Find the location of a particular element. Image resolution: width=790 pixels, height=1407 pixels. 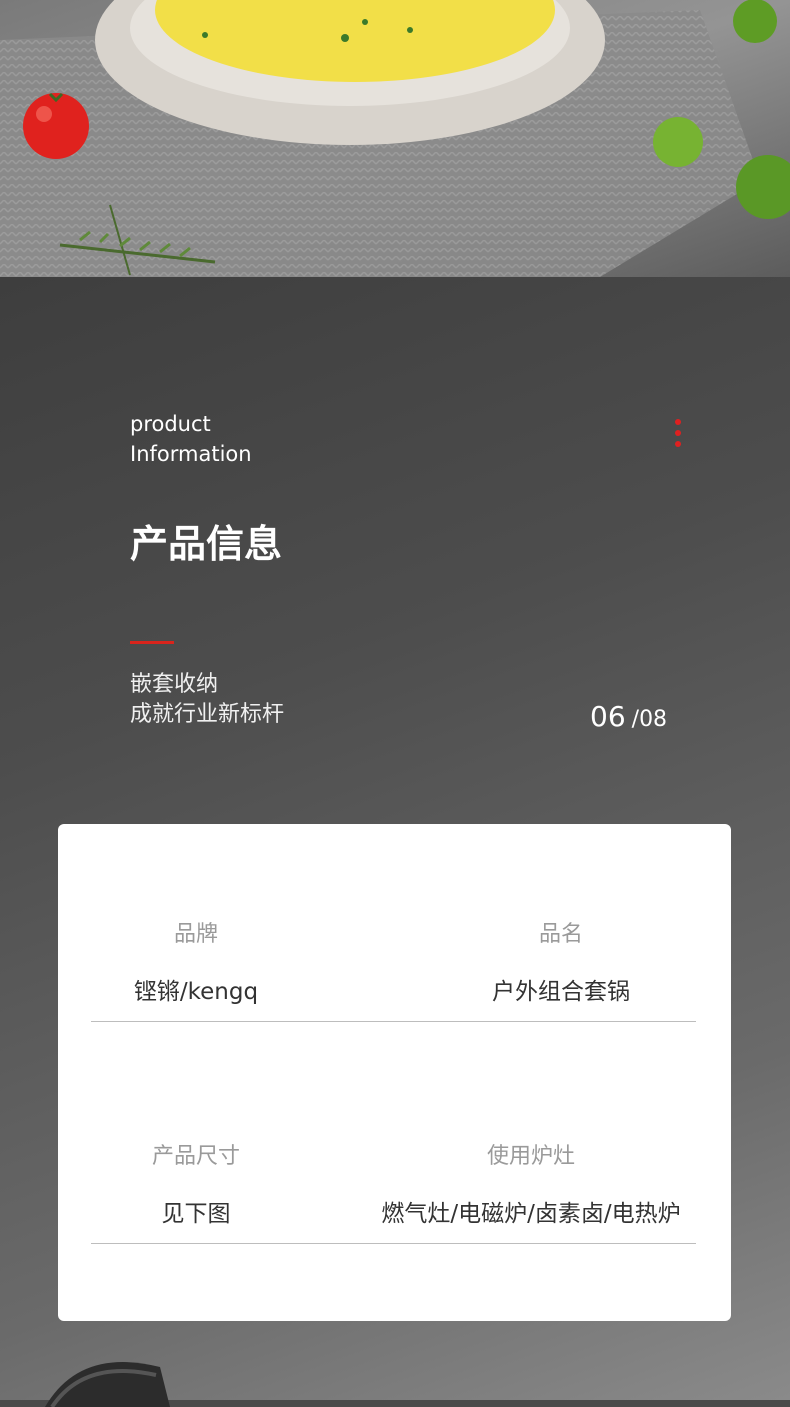

tomato is located at coordinates (56, 126).